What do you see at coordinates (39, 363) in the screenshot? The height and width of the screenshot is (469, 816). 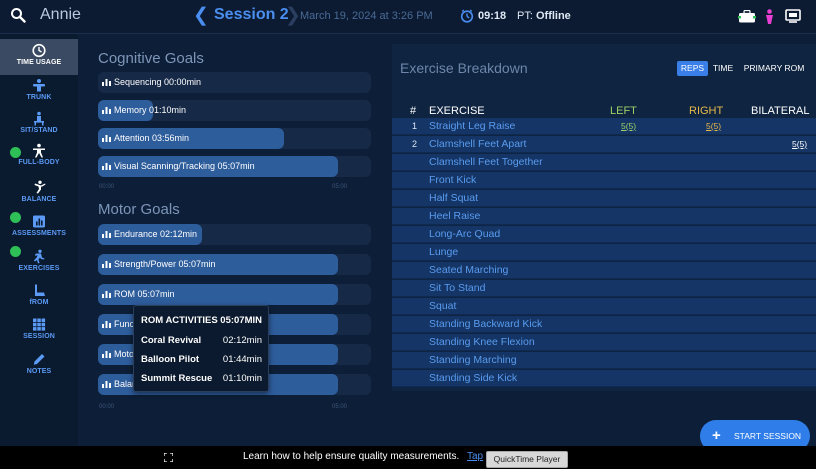 I see `sidebar-item-notes: NOTES` at bounding box center [39, 363].